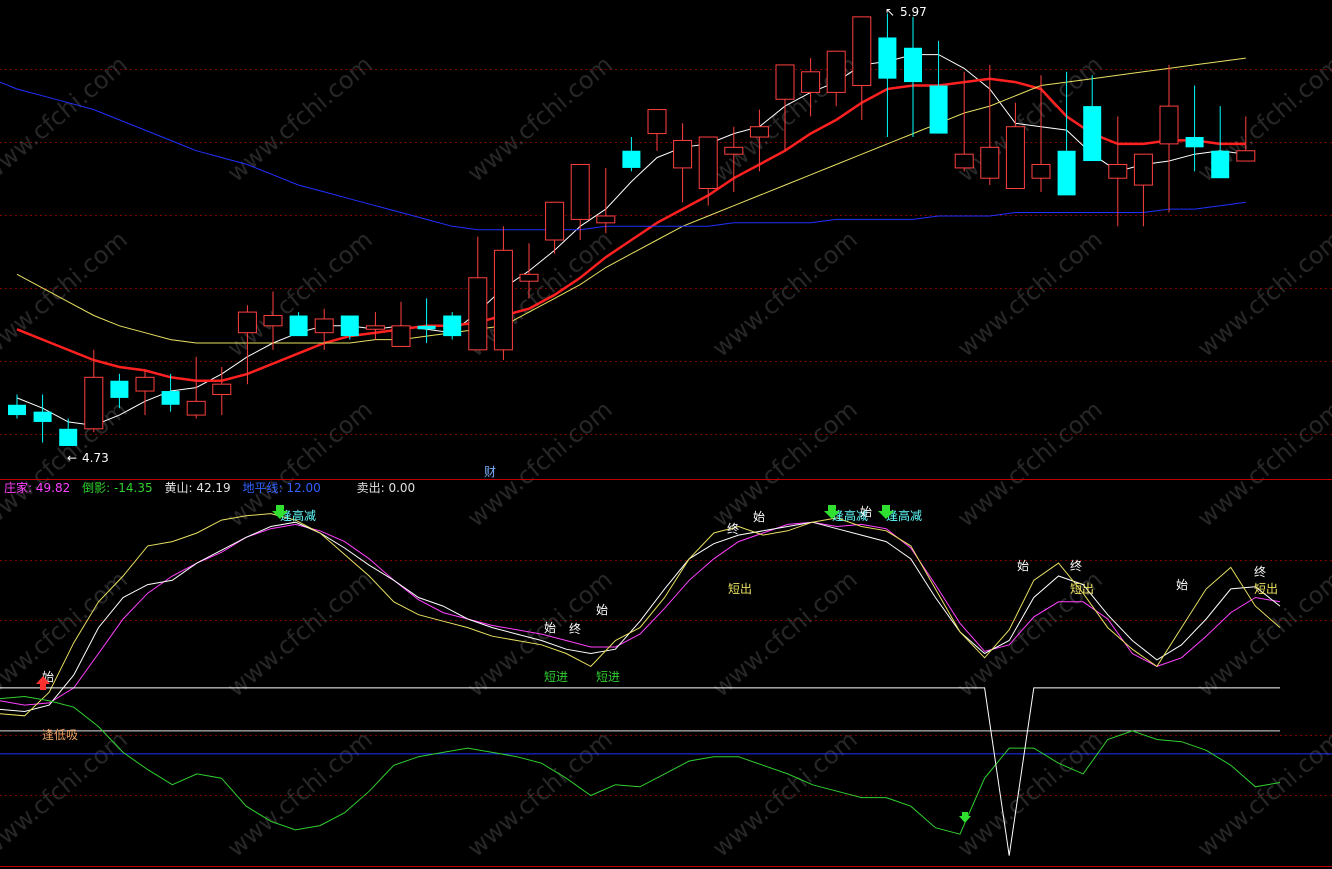 Image resolution: width=1332 pixels, height=869 pixels. I want to click on header-label-zhuangjia: 庄家, so click(16, 487).